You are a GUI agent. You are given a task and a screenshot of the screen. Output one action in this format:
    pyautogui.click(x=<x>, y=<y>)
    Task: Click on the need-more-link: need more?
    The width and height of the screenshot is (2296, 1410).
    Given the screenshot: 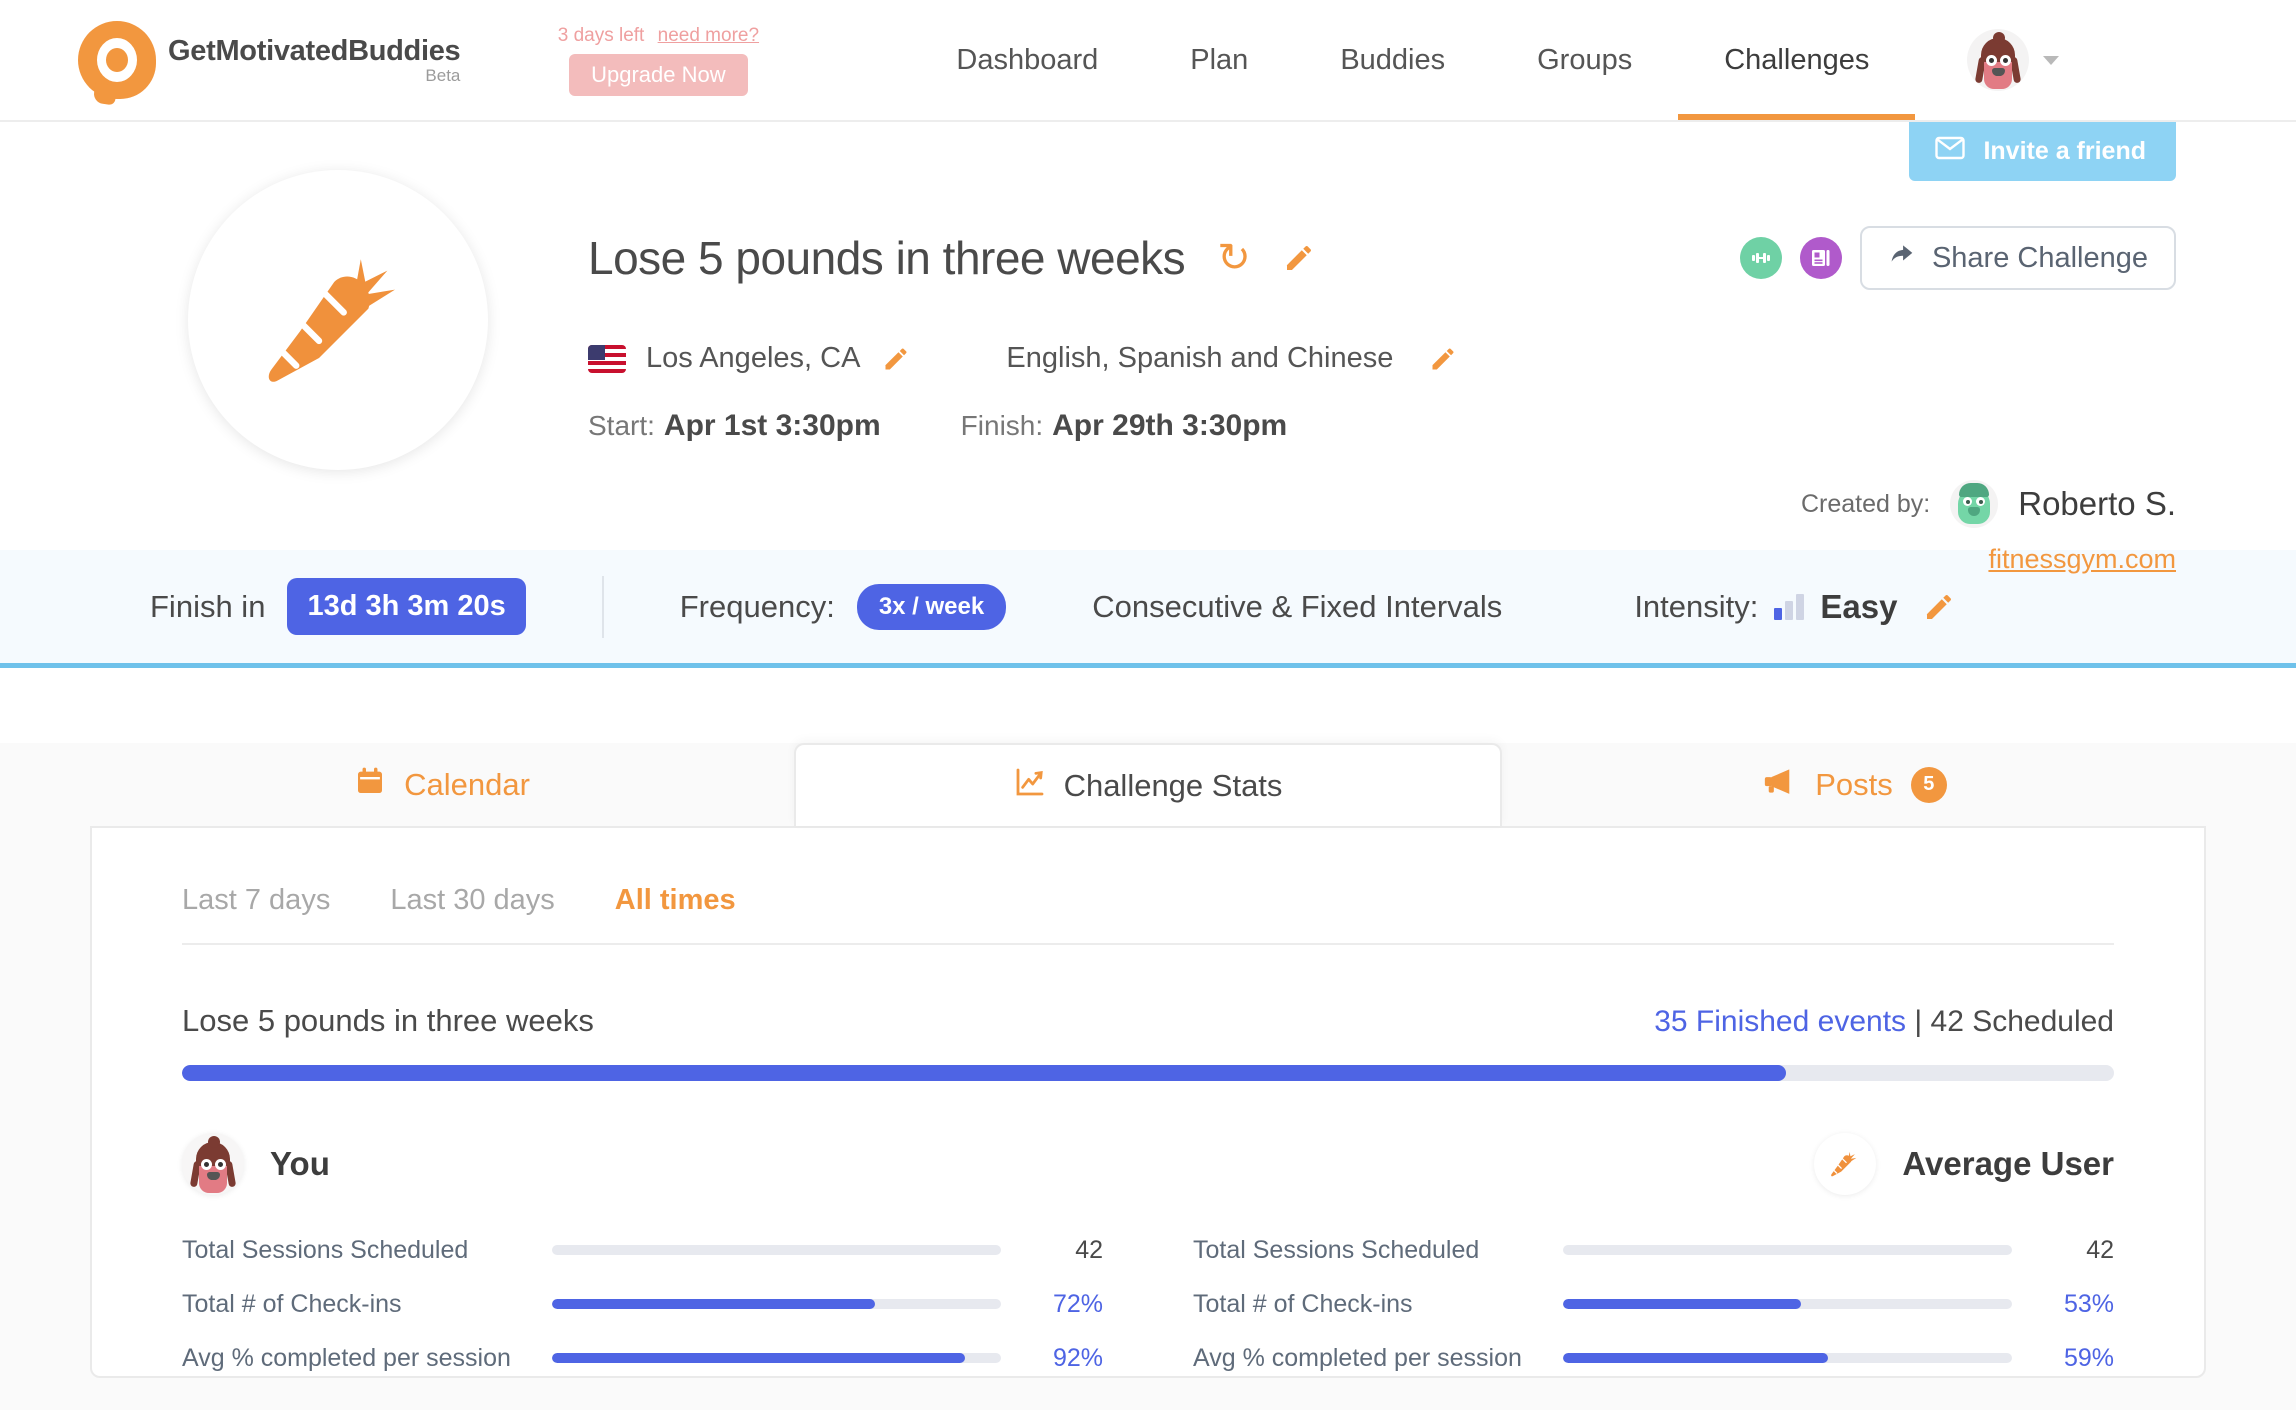 What is the action you would take?
    pyautogui.click(x=708, y=35)
    